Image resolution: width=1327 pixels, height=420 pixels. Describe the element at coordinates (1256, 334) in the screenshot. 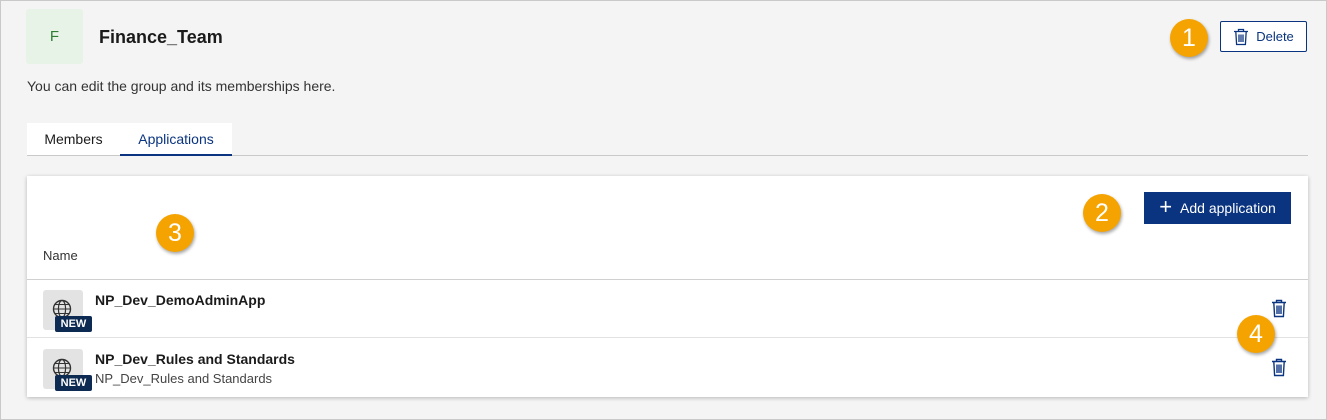

I see `callout-badge-4: 4` at that location.